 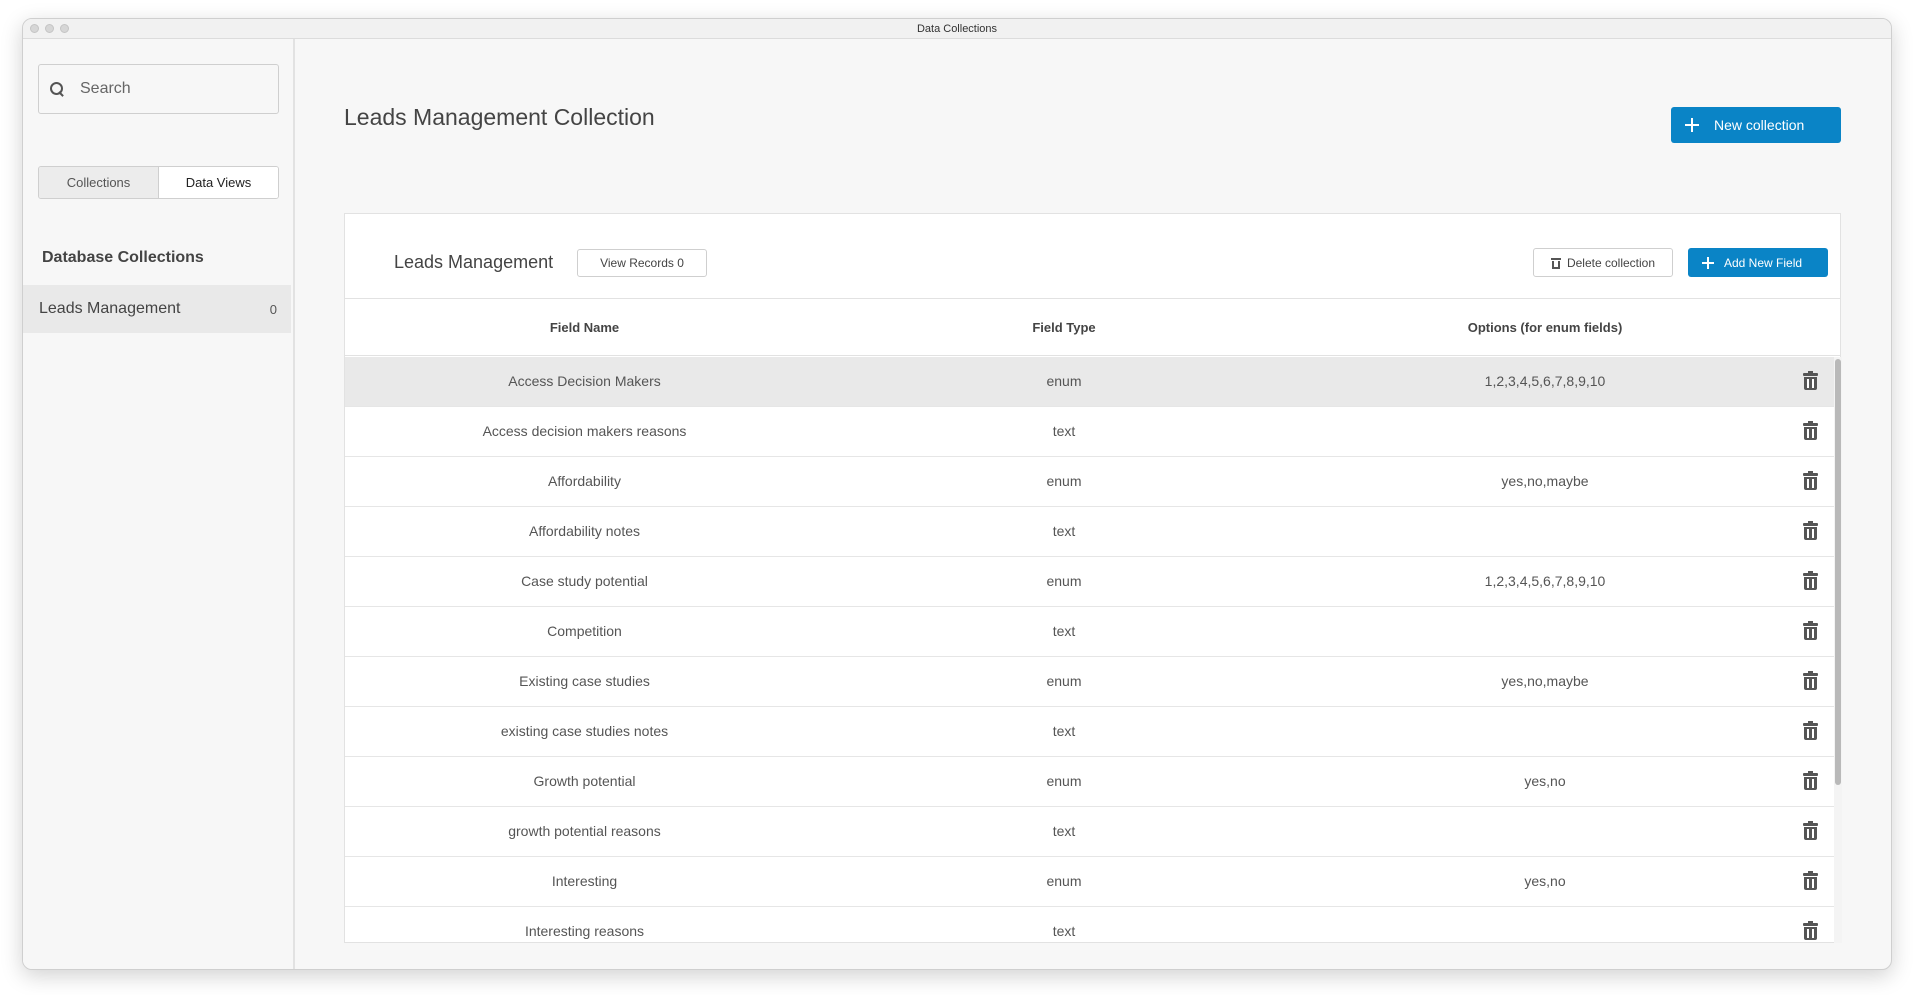 What do you see at coordinates (1089, 482) in the screenshot?
I see `table-row: Affordability enum yes,no,maybe` at bounding box center [1089, 482].